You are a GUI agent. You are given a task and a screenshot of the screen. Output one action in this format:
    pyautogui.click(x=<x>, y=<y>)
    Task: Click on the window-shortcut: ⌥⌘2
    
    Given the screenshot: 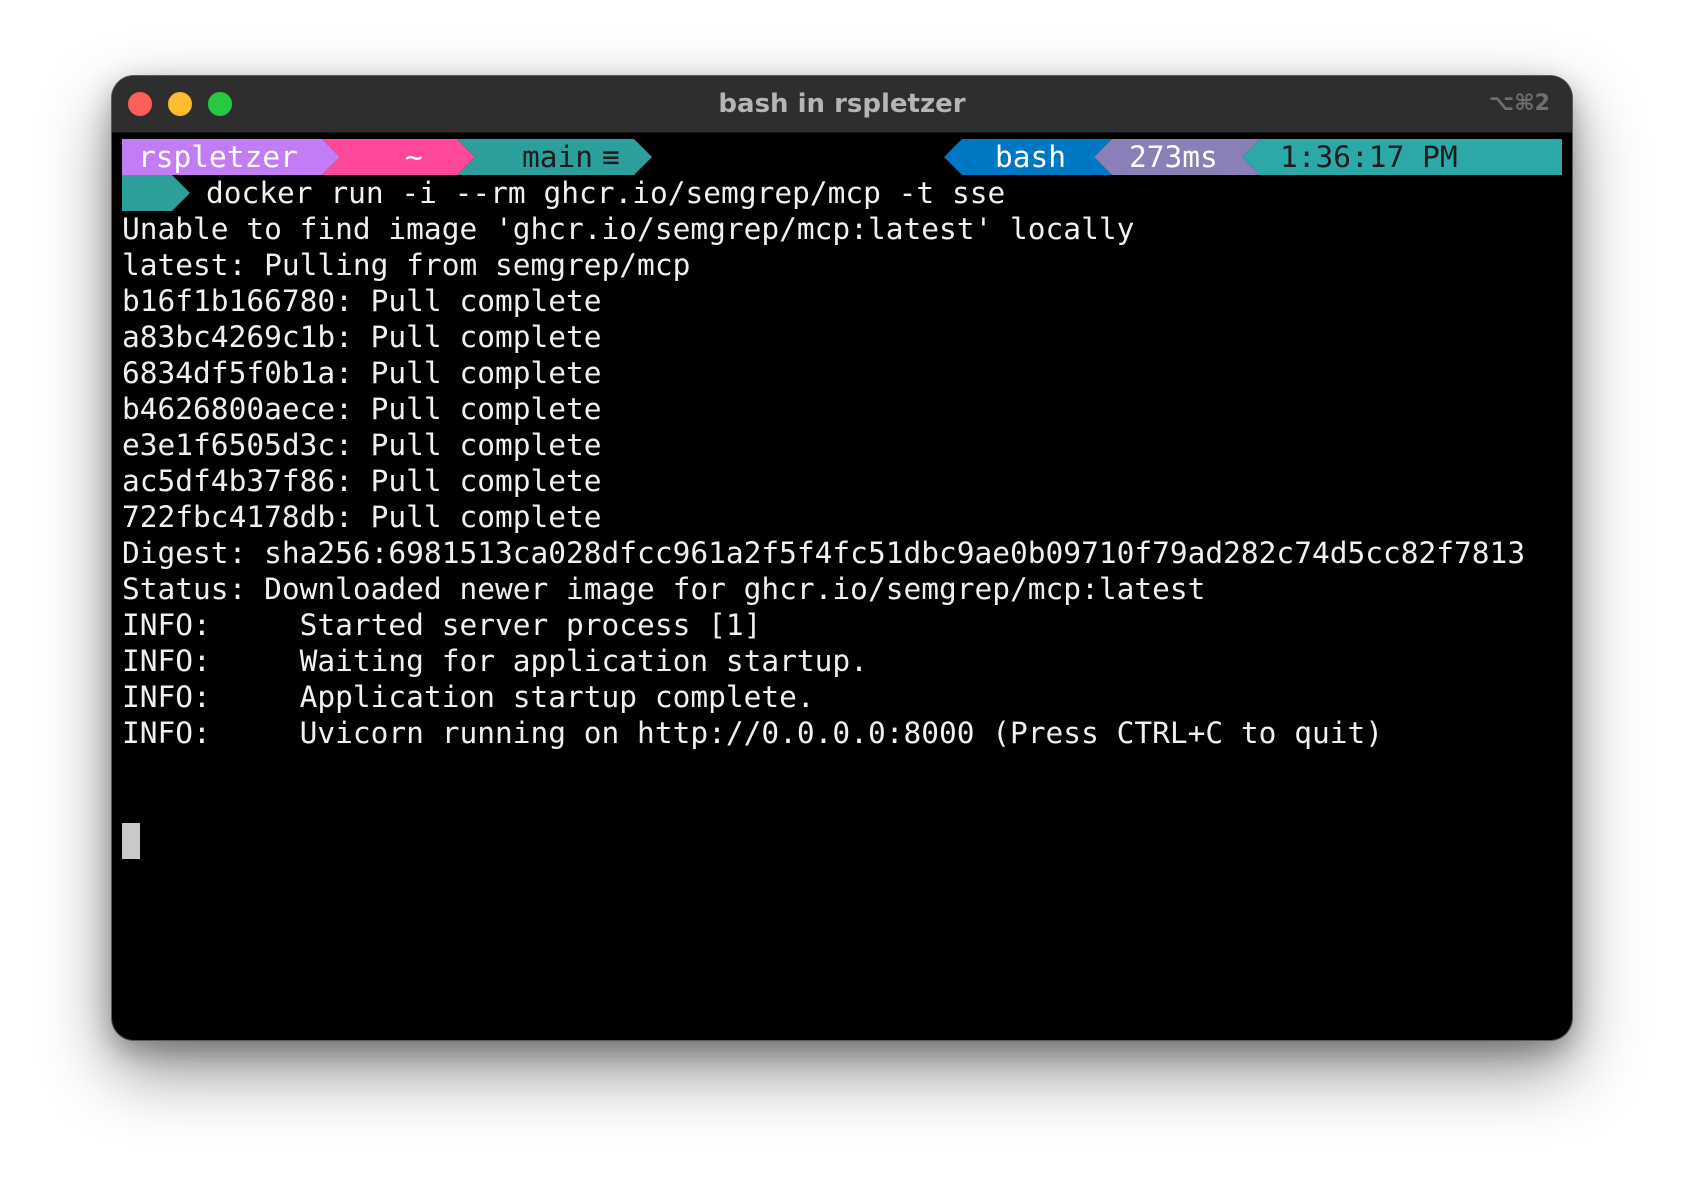 What is the action you would take?
    pyautogui.click(x=1519, y=103)
    